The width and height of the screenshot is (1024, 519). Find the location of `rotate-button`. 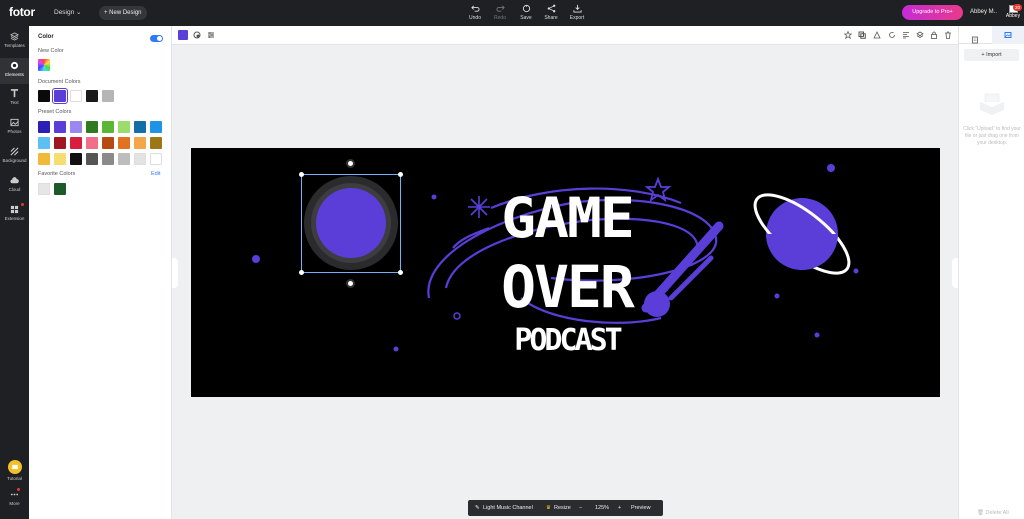

rotate-button is located at coordinates (892, 35).